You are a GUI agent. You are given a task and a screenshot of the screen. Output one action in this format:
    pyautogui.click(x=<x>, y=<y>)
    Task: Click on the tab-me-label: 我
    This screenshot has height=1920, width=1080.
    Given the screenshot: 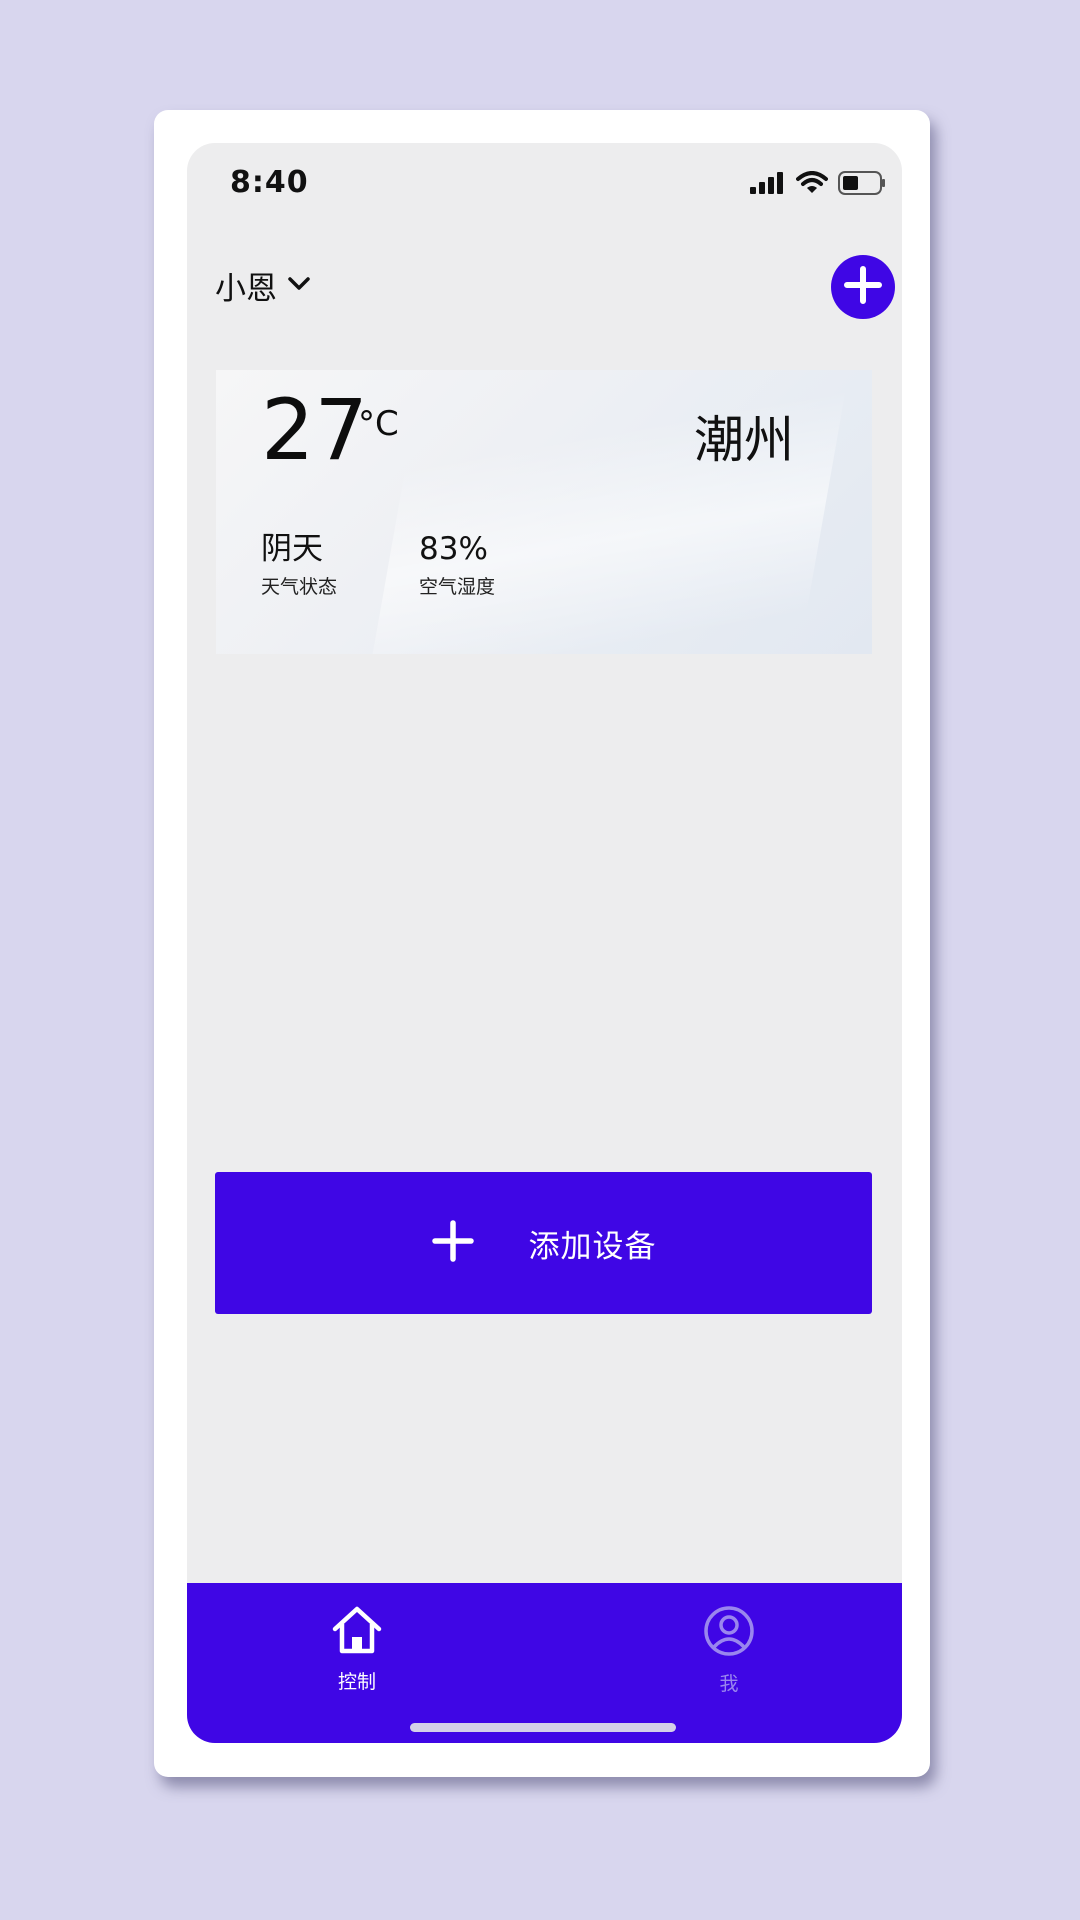 What is the action you would take?
    pyautogui.click(x=729, y=1684)
    